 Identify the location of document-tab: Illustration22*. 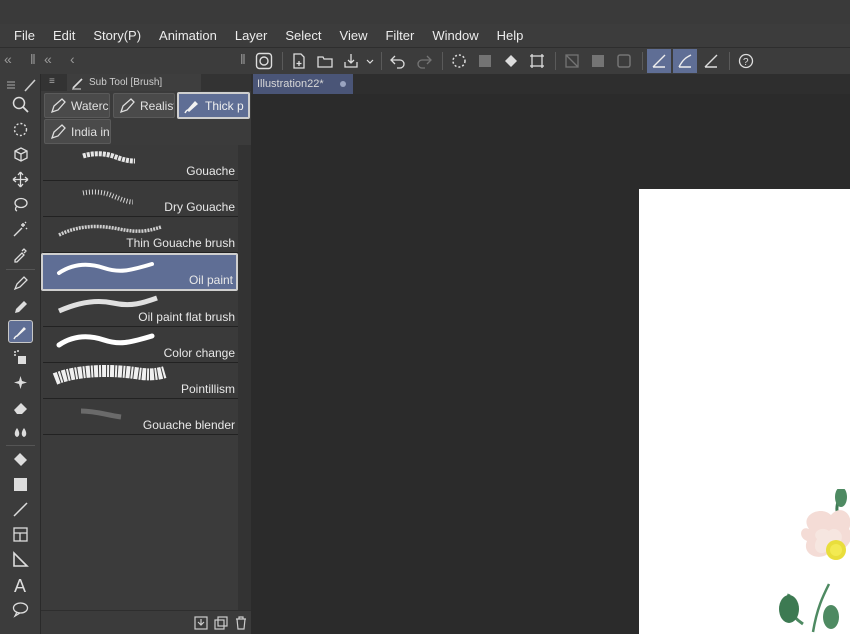
(303, 84).